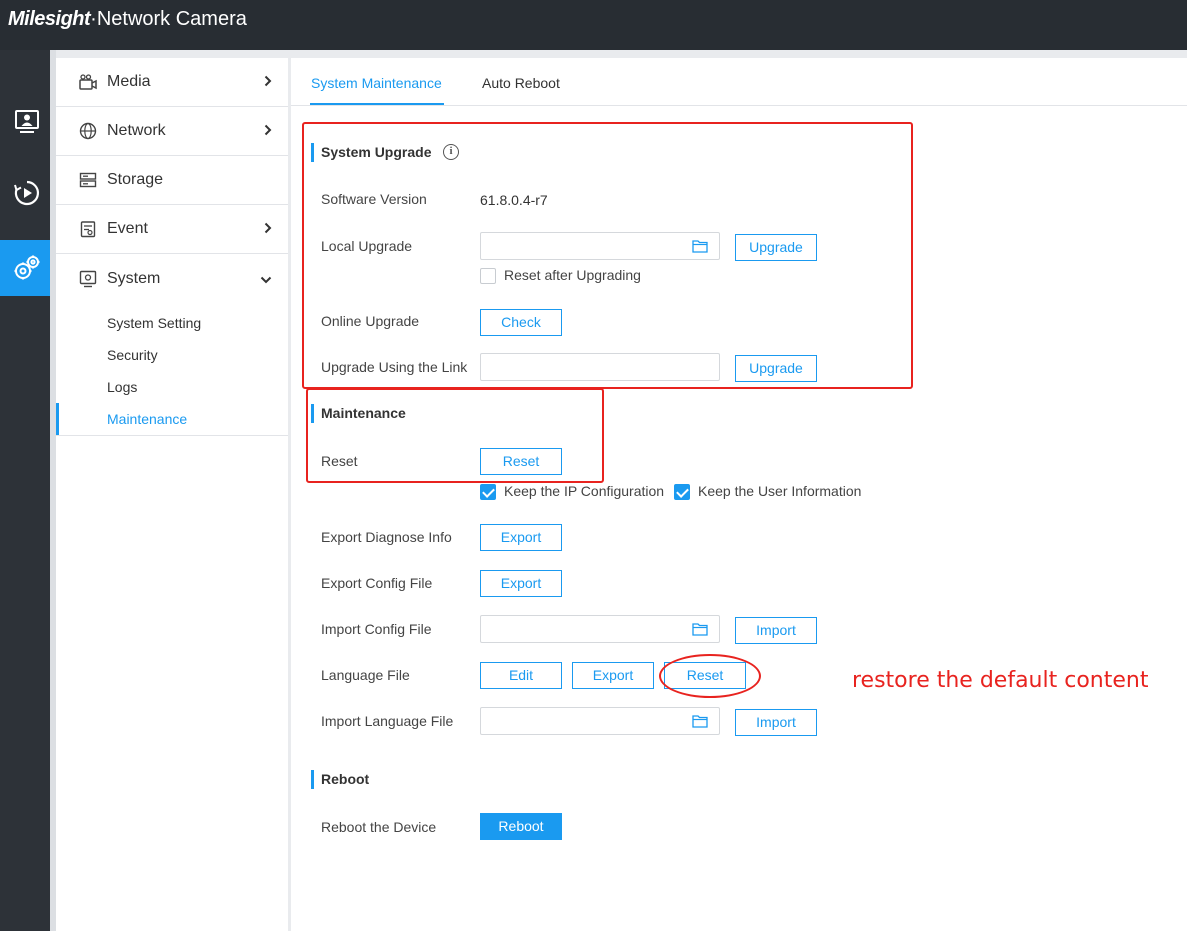 This screenshot has width=1187, height=931. What do you see at coordinates (371, 152) in the screenshot?
I see `system-upgrade-title: System Upgrade` at bounding box center [371, 152].